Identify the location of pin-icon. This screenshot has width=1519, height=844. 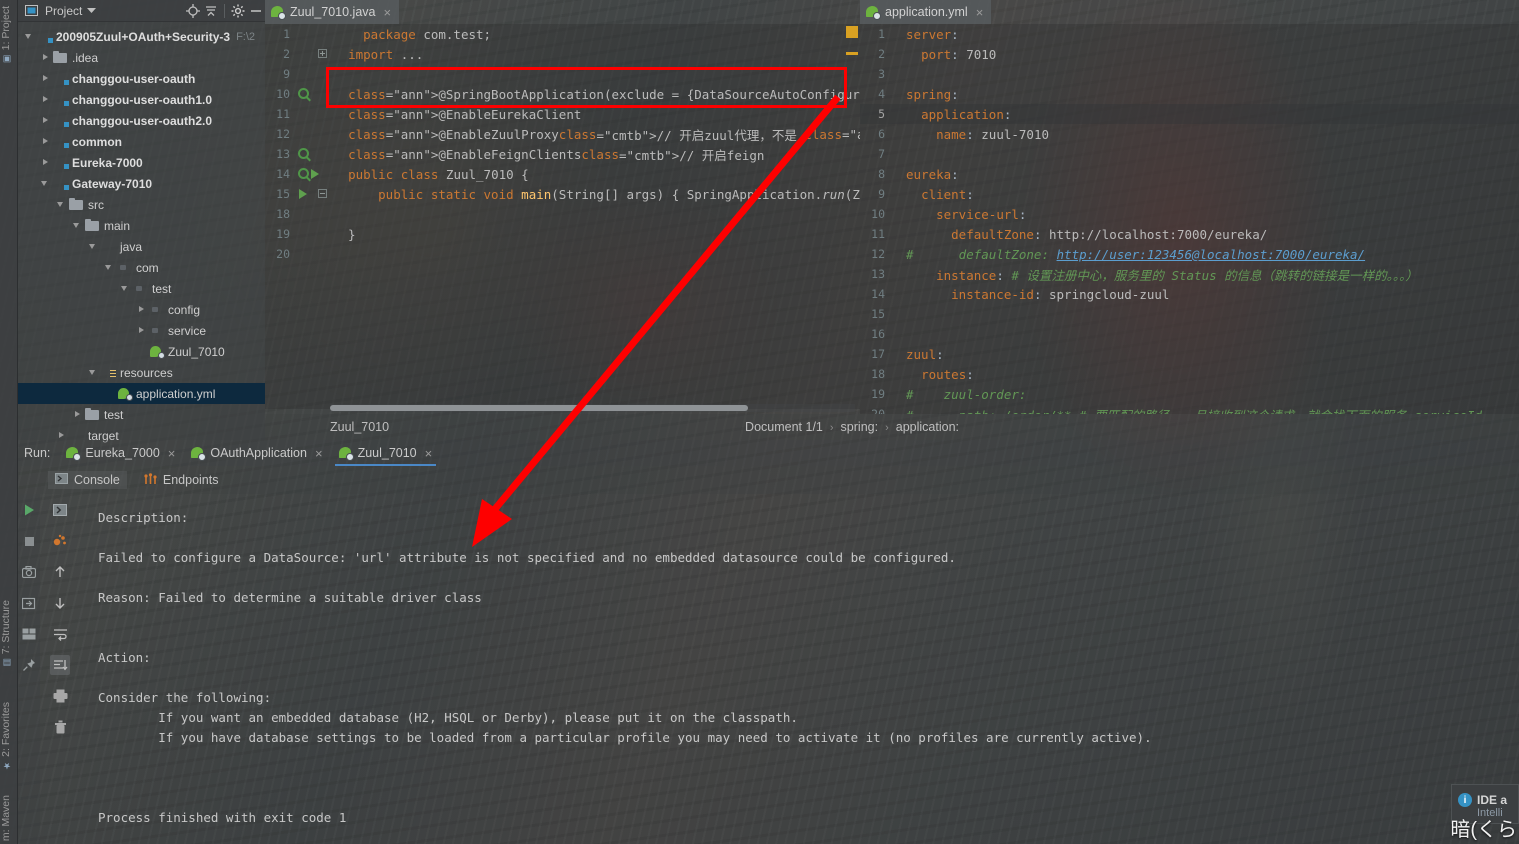
(29, 665).